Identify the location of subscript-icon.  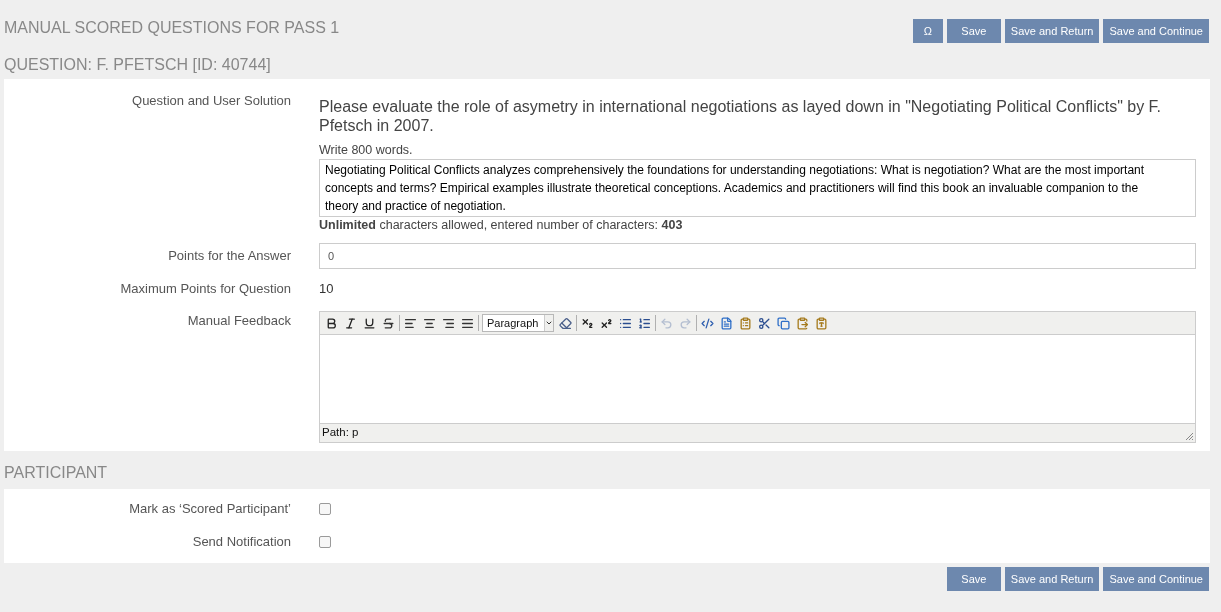
(587, 323).